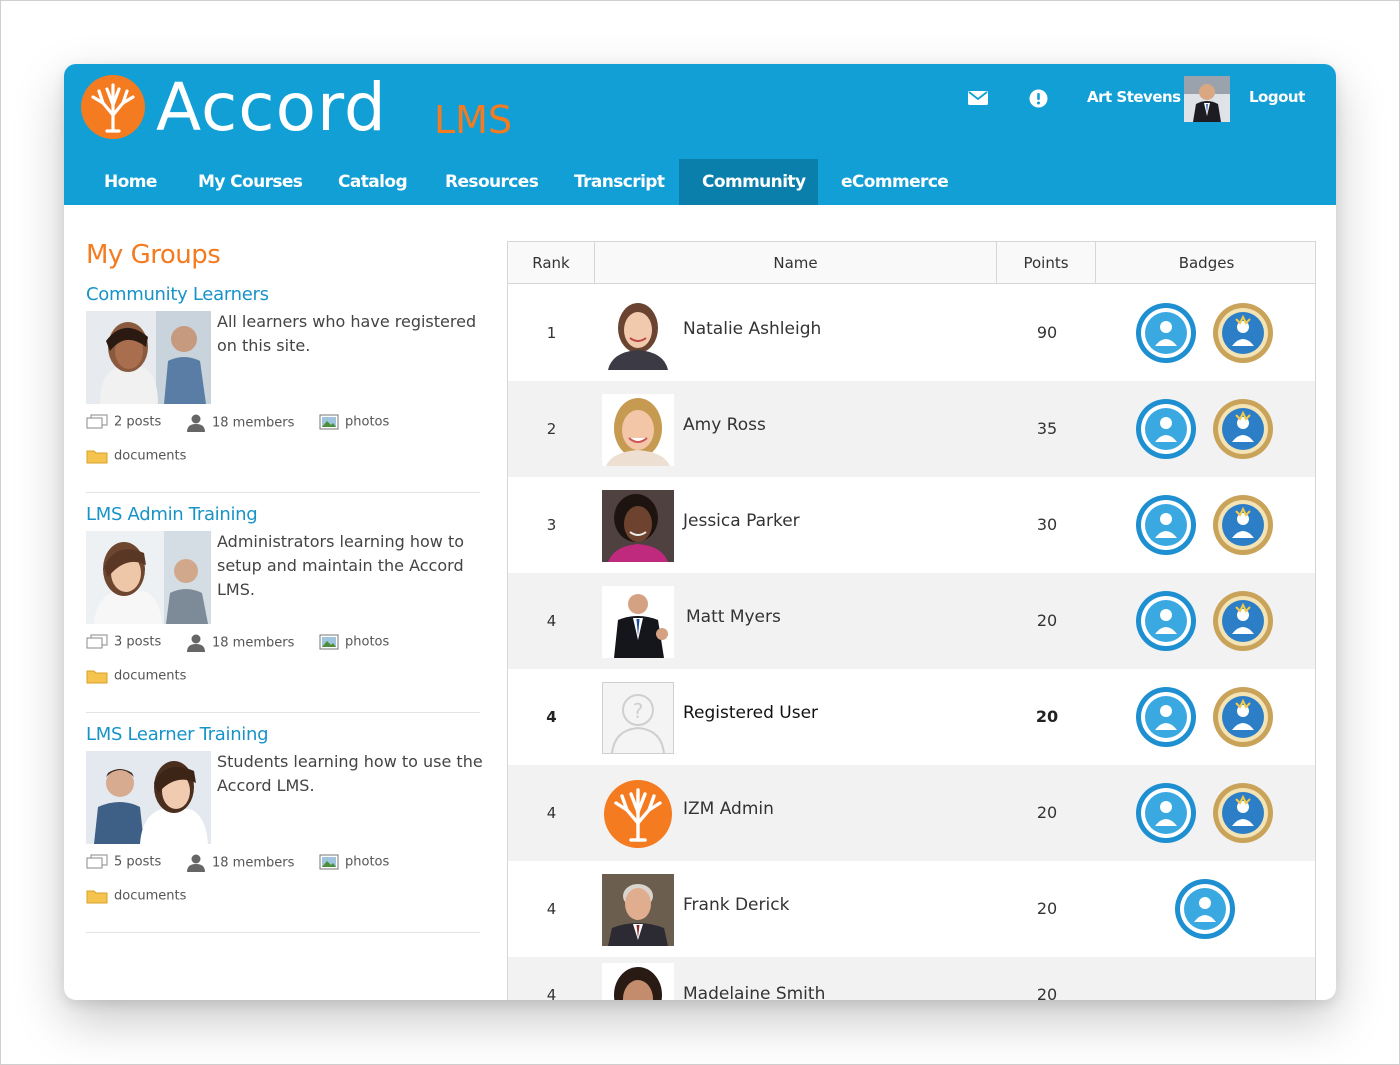  I want to click on table-header: Rank Name Points Badges, so click(911, 263).